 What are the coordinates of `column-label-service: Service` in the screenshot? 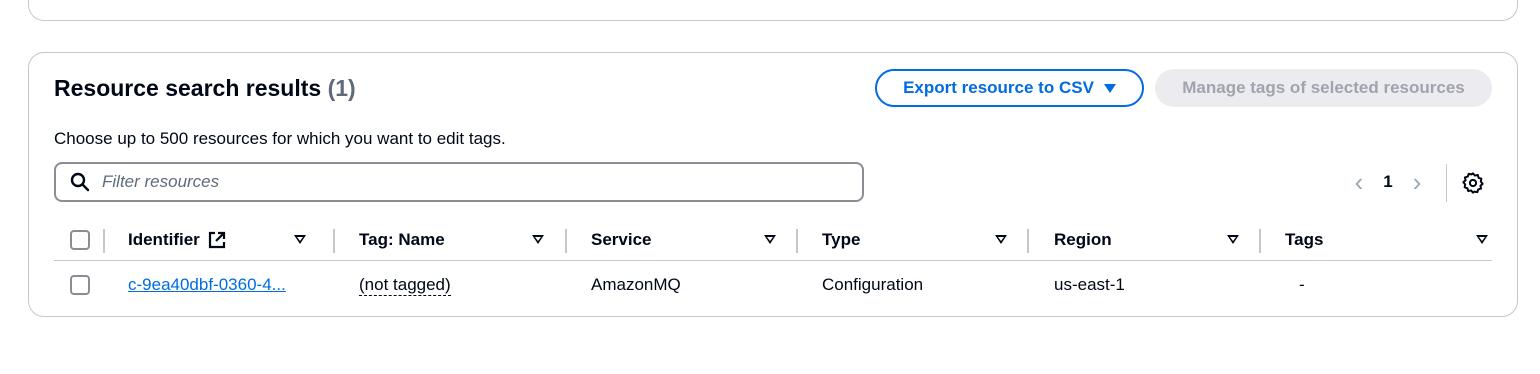 It's located at (621, 239).